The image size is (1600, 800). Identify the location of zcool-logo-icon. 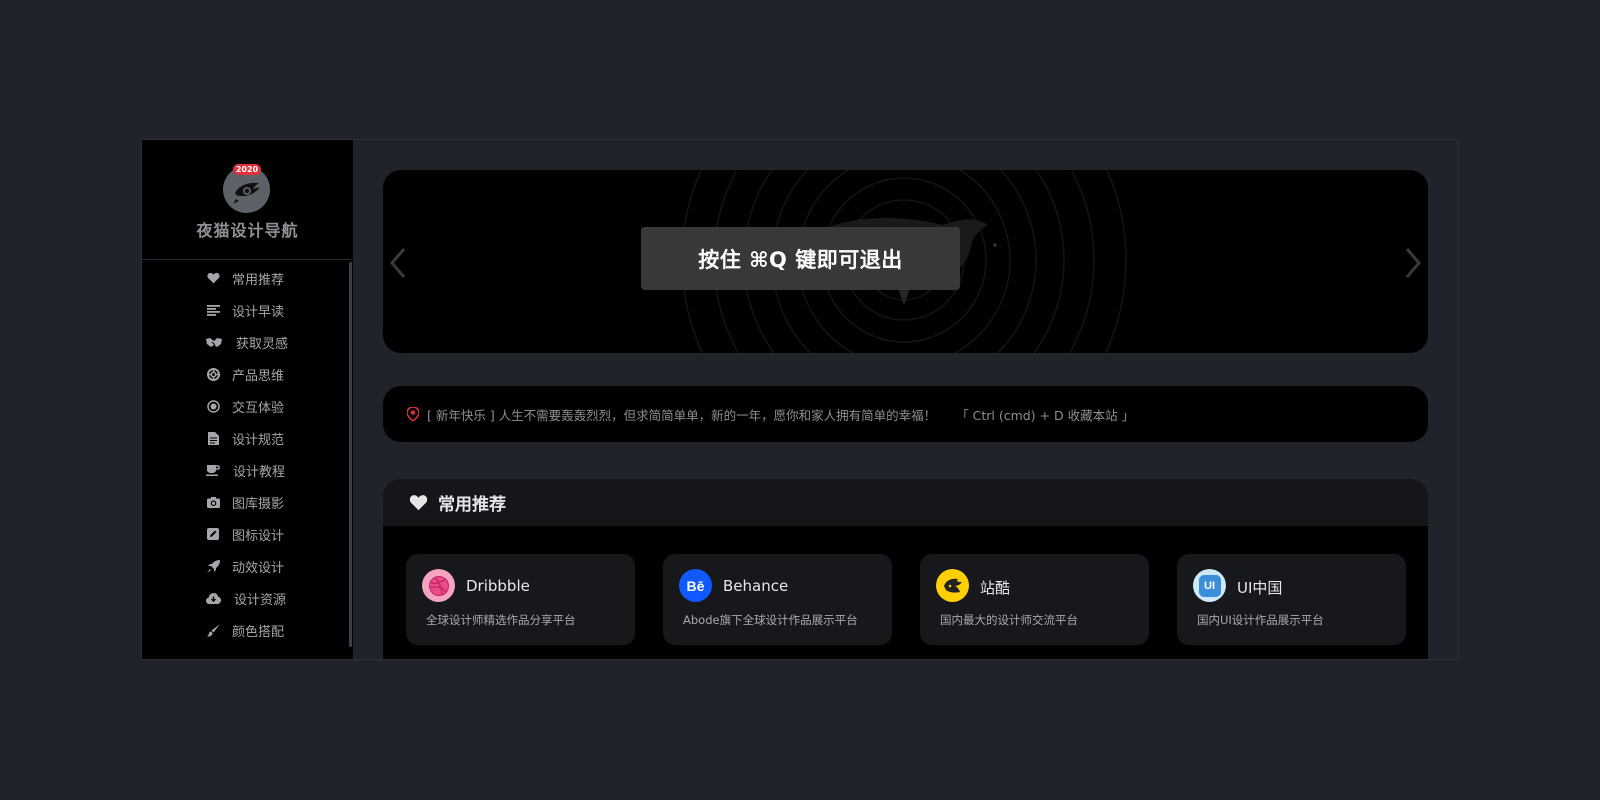
(952, 585).